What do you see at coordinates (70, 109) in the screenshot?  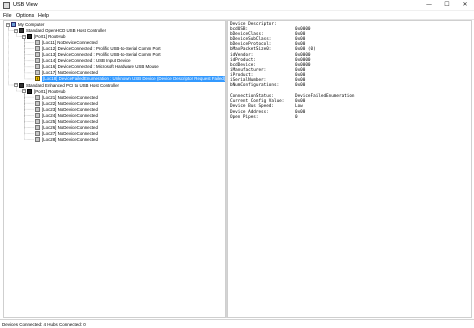 I see `tree-node-label: [Loc23] NoDeviceConnected` at bounding box center [70, 109].